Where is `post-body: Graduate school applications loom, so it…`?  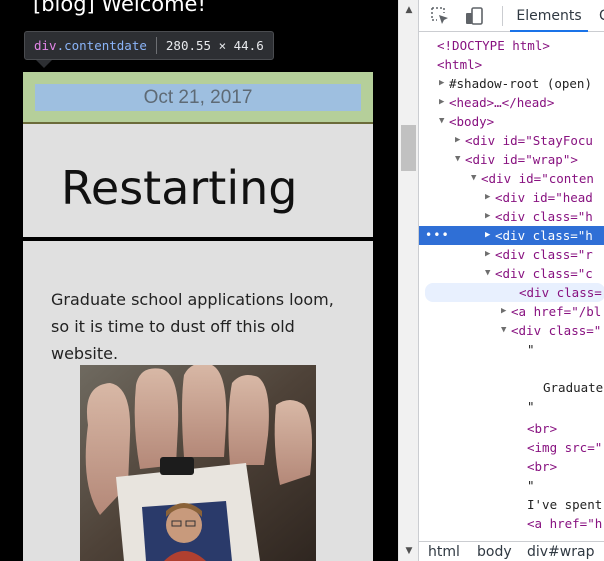
post-body: Graduate school applications loom, so it… is located at coordinates (201, 326).